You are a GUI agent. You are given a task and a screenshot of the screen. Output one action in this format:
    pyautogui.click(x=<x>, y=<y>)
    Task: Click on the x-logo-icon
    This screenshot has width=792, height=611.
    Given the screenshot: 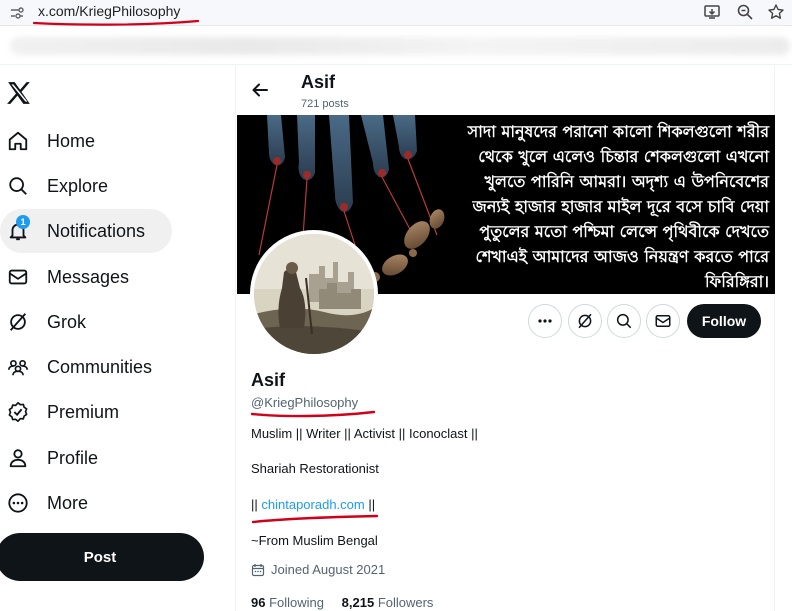 What is the action you would take?
    pyautogui.click(x=19, y=93)
    